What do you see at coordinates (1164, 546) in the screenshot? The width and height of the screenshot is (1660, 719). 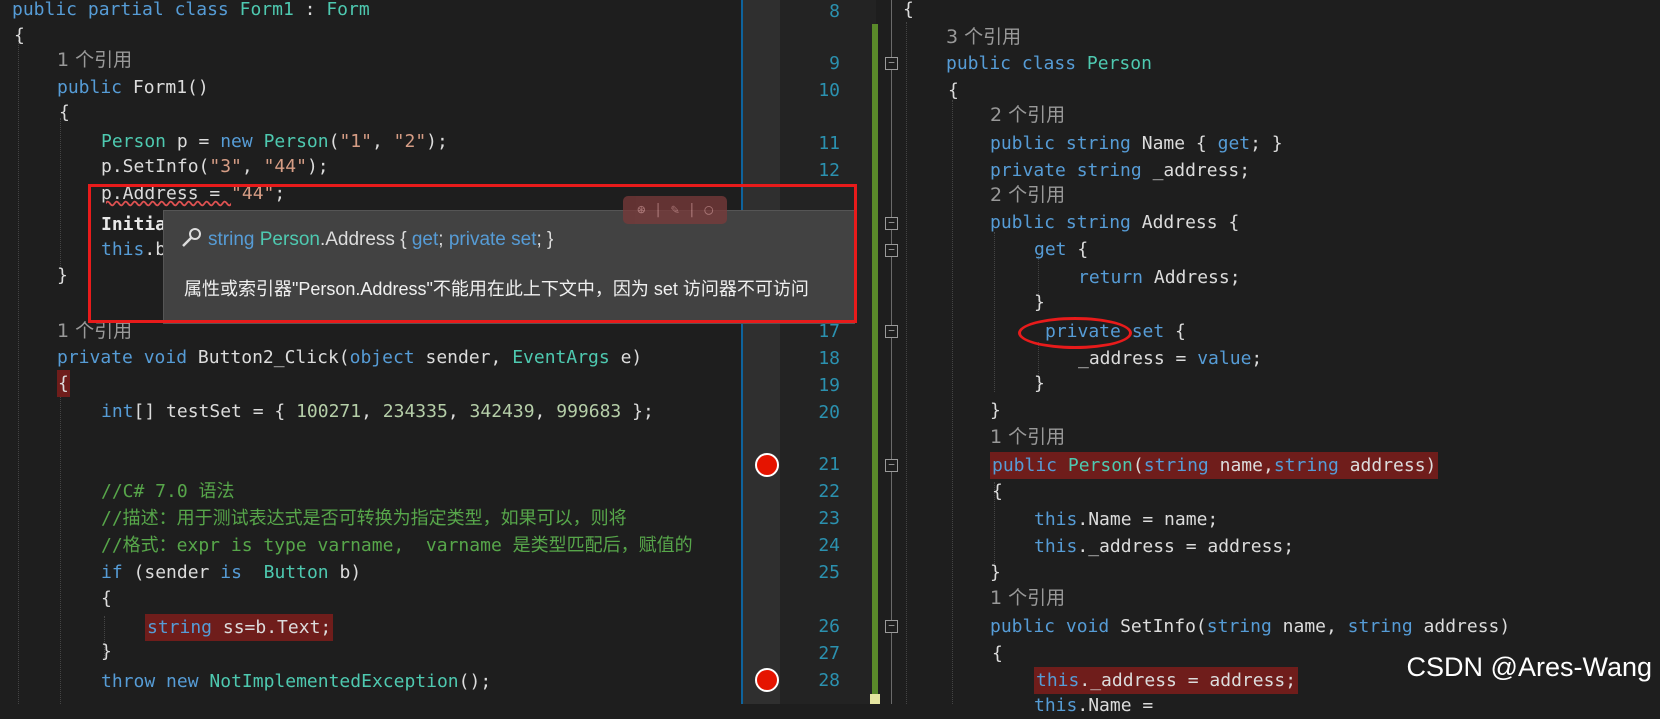 I see `code-line-this-address: this._address = address;` at bounding box center [1164, 546].